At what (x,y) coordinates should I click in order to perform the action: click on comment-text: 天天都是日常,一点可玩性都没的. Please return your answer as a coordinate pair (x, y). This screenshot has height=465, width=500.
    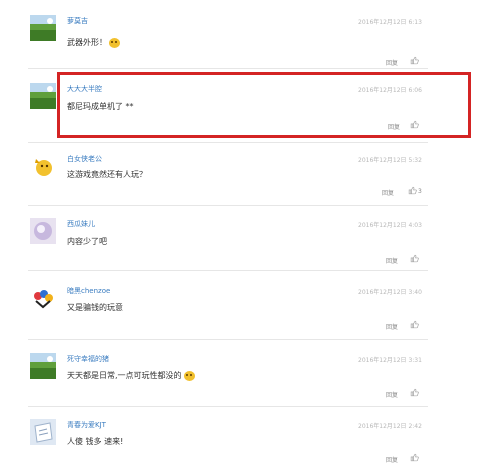
    Looking at the image, I should click on (131, 375).